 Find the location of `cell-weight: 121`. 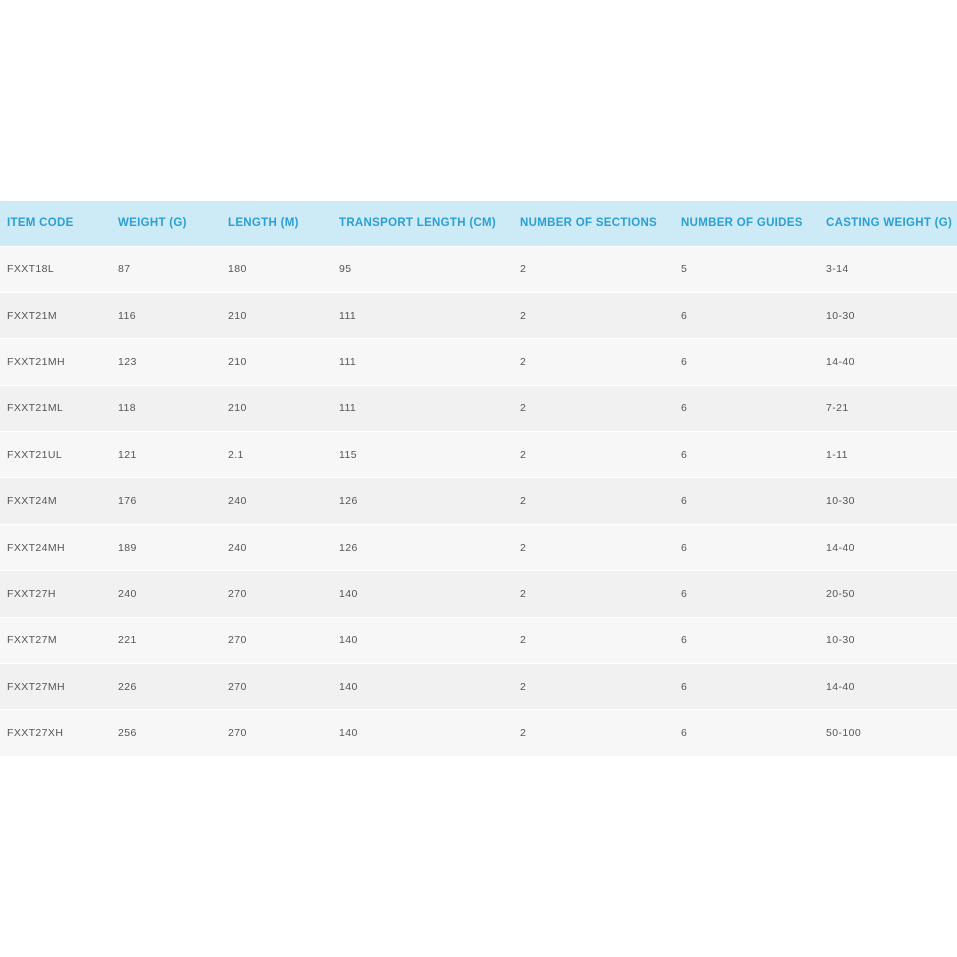

cell-weight: 121 is located at coordinates (127, 454).